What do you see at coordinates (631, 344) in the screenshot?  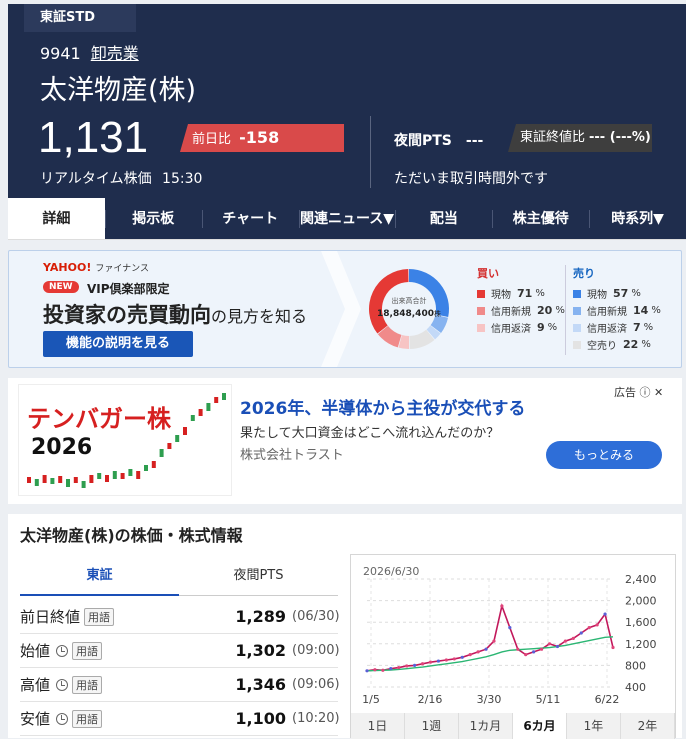 I see `legend-value: 22` at bounding box center [631, 344].